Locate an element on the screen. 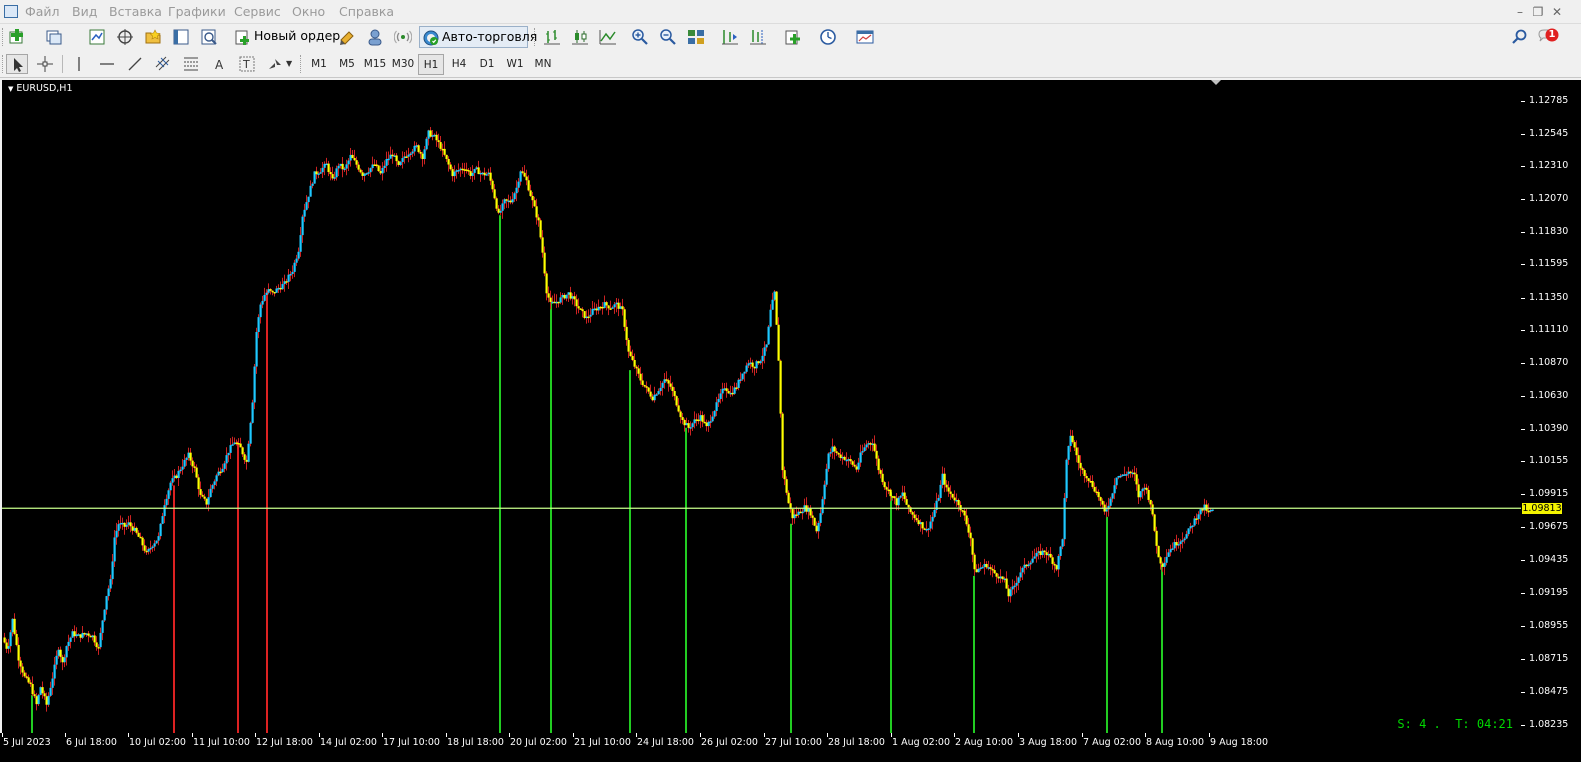  new-order-button: Новый ордер is located at coordinates (286, 37).